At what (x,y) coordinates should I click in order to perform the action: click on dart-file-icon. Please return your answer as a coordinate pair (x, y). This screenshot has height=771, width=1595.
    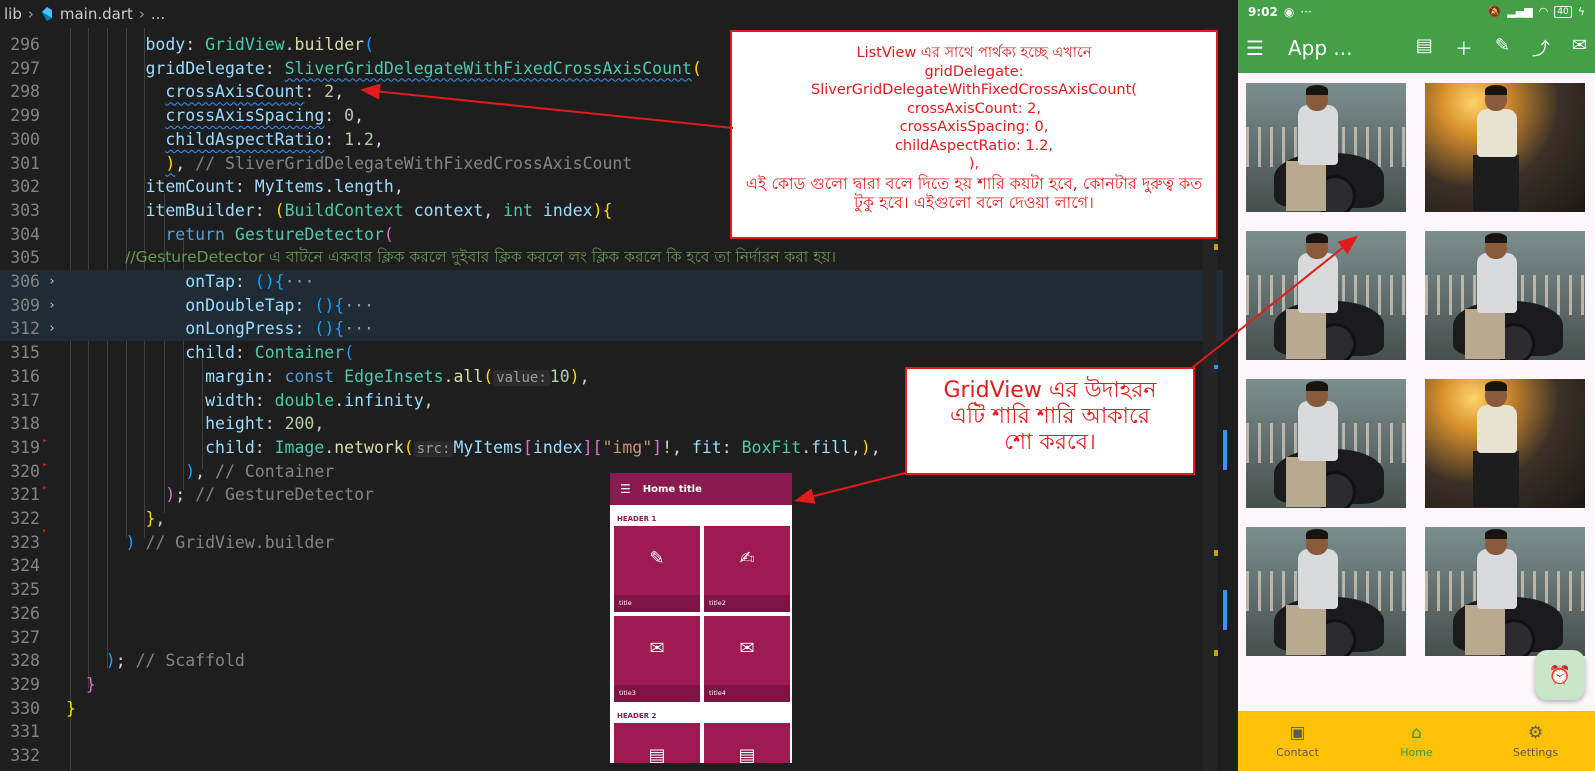
    Looking at the image, I should click on (46, 14).